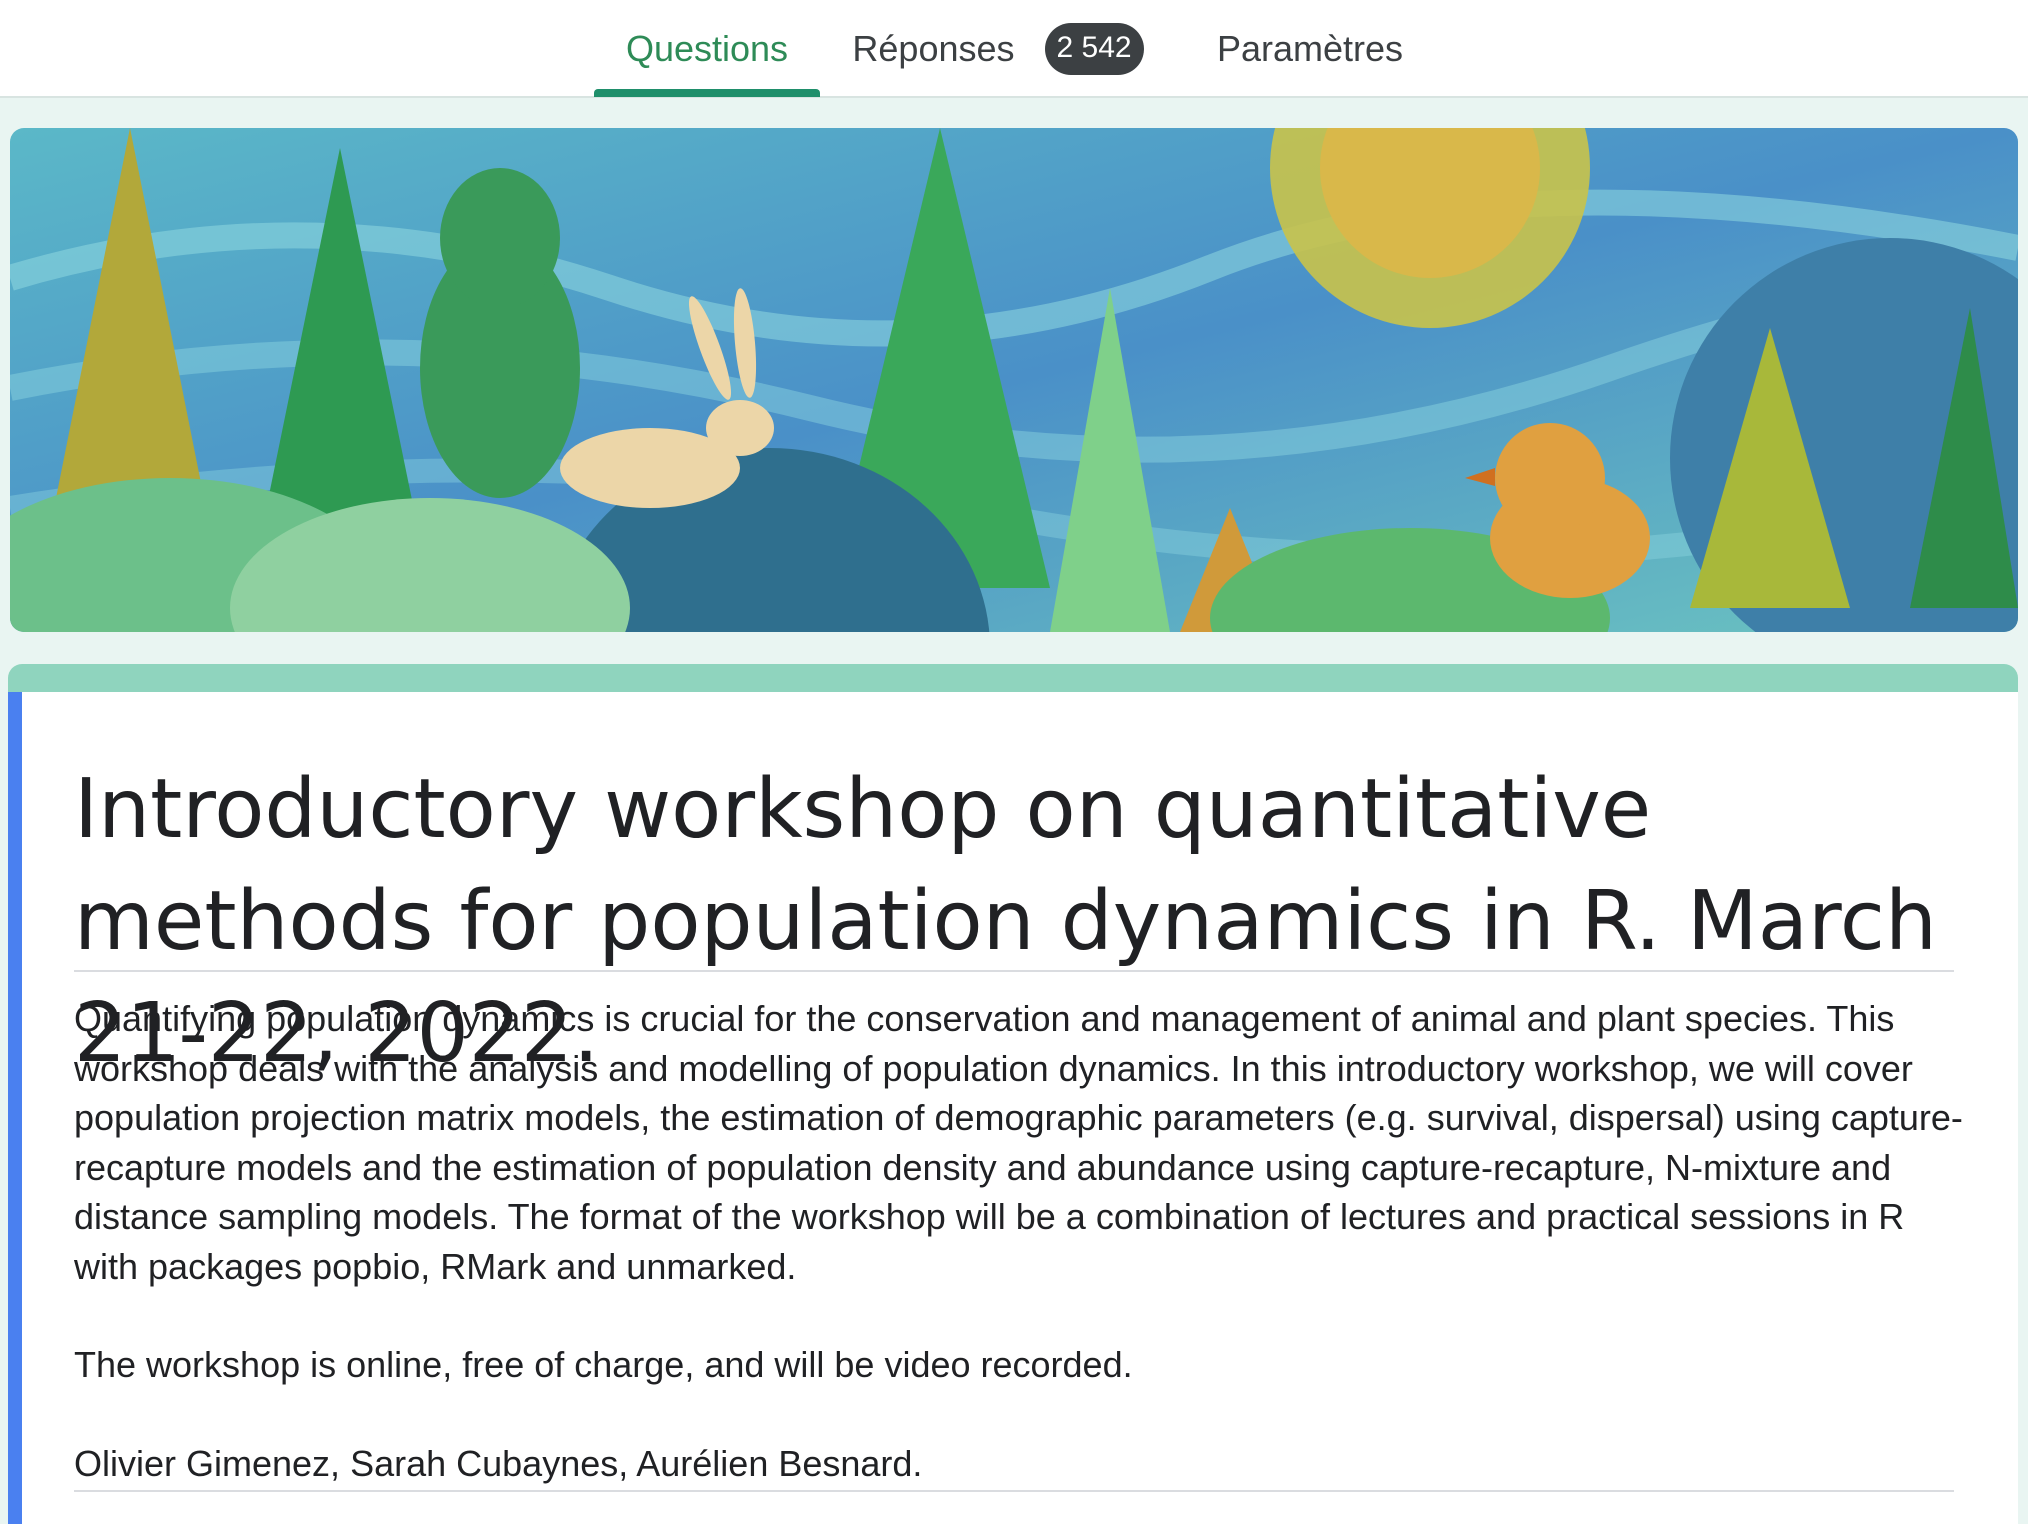 The height and width of the screenshot is (1524, 2028). Describe the element at coordinates (1013, 678) in the screenshot. I see `card-top-accent` at that location.